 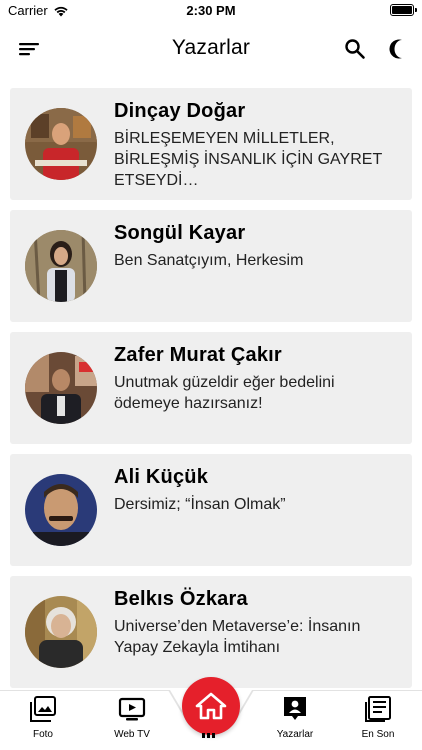 What do you see at coordinates (208, 735) in the screenshot?
I see `home-indicator-dots` at bounding box center [208, 735].